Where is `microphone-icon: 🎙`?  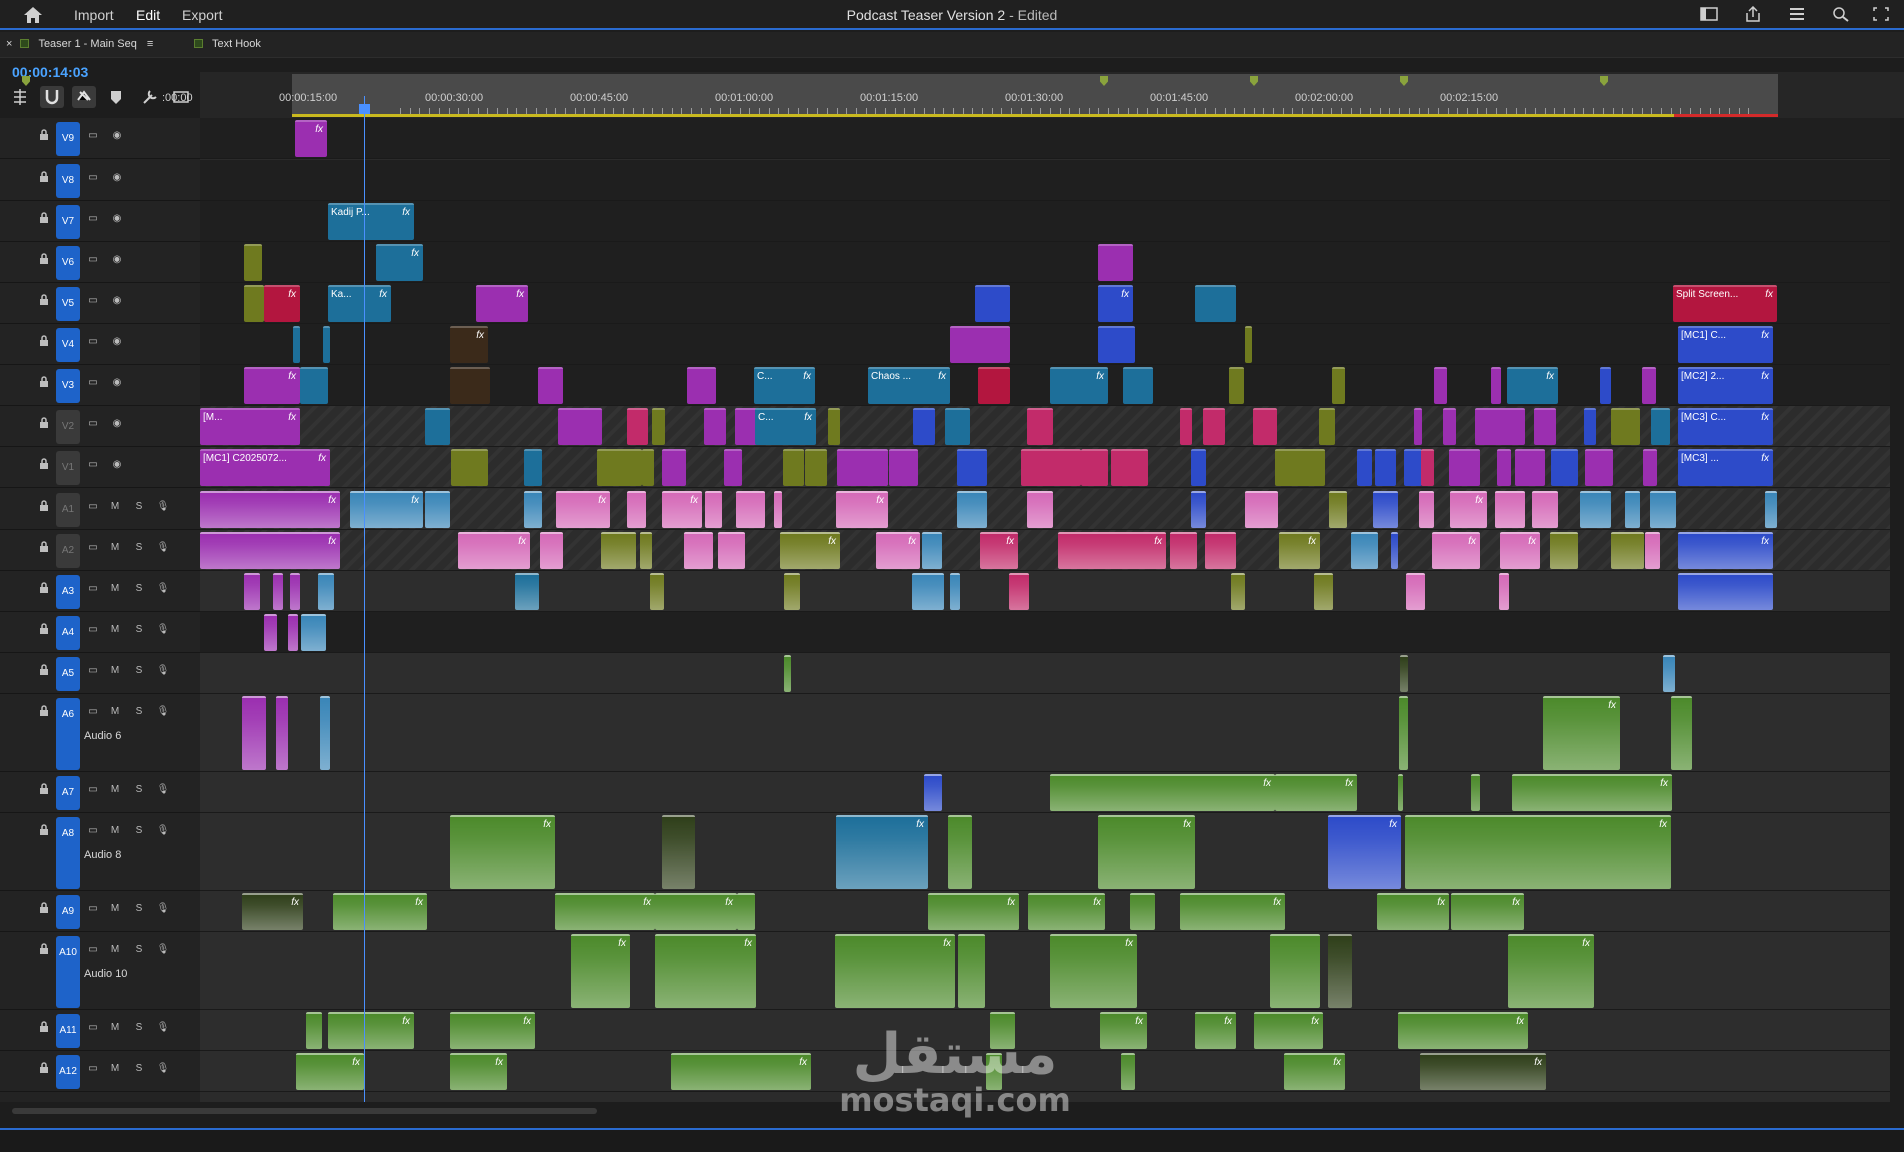
microphone-icon: 🎙 is located at coordinates (163, 1028).